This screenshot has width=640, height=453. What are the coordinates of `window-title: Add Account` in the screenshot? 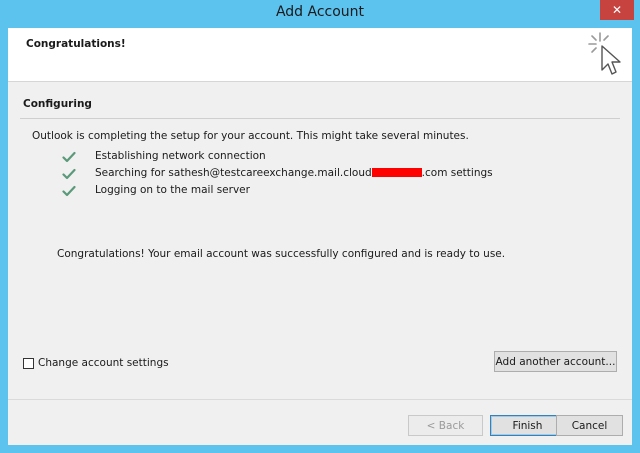 It's located at (320, 12).